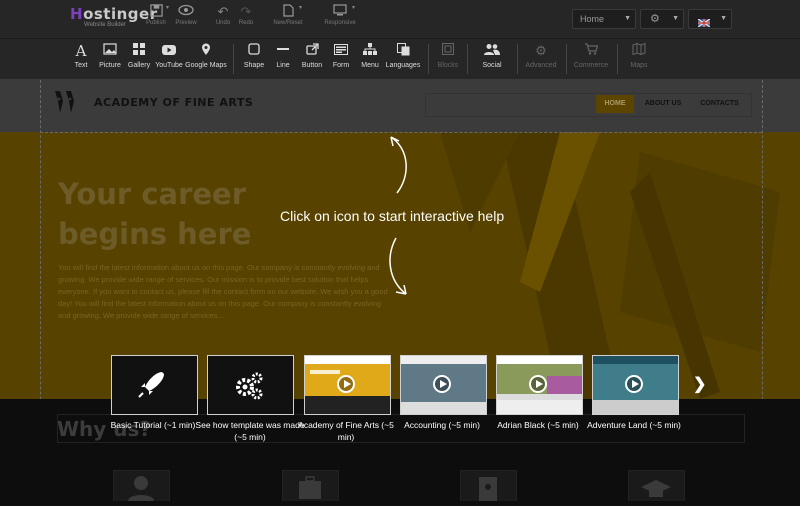 This screenshot has height=506, width=800. What do you see at coordinates (541, 50) in the screenshot?
I see `advanced-icon: ⚙` at bounding box center [541, 50].